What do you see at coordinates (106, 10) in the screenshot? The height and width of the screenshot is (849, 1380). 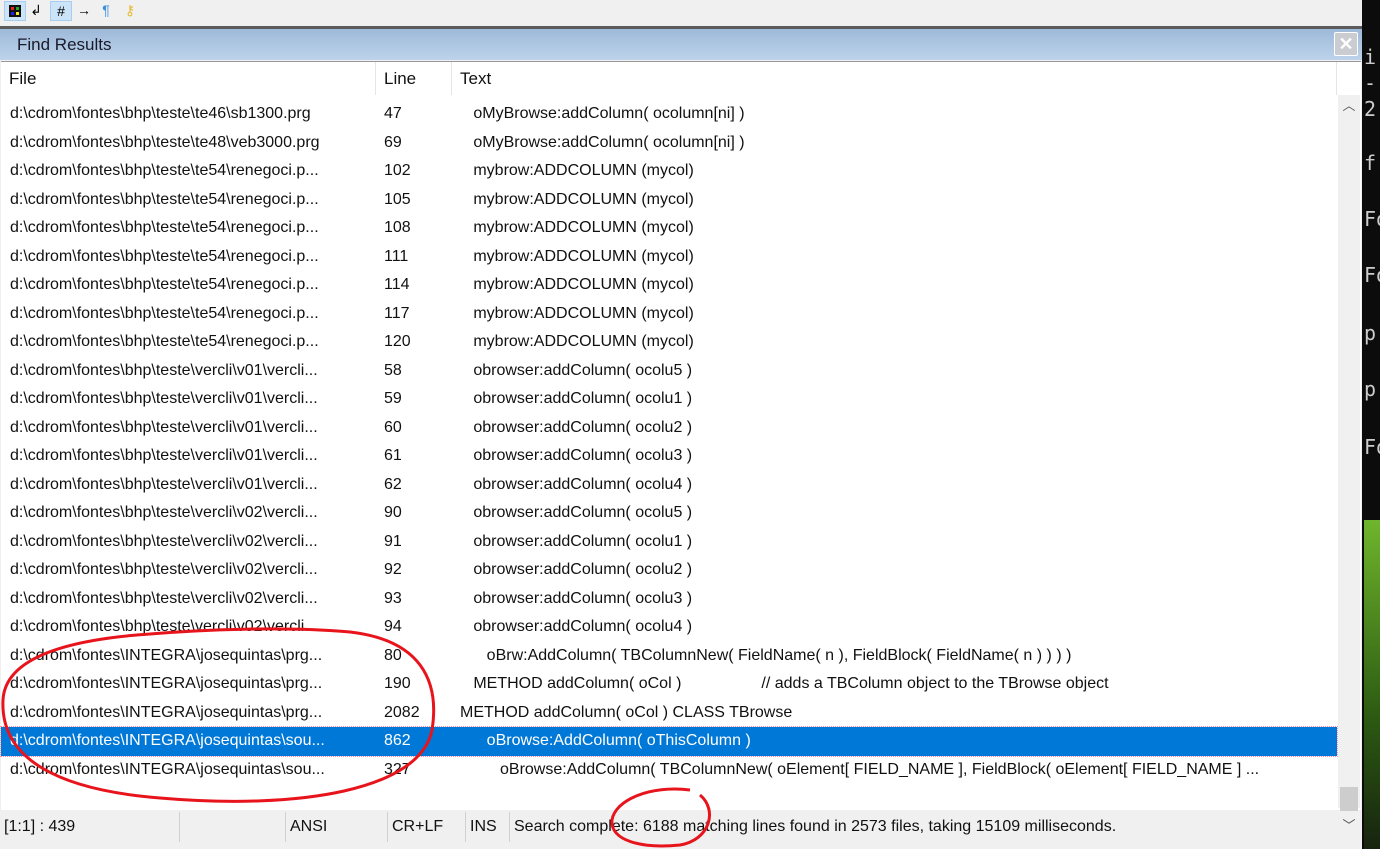 I see `pilcrow-icon: ¶` at bounding box center [106, 10].